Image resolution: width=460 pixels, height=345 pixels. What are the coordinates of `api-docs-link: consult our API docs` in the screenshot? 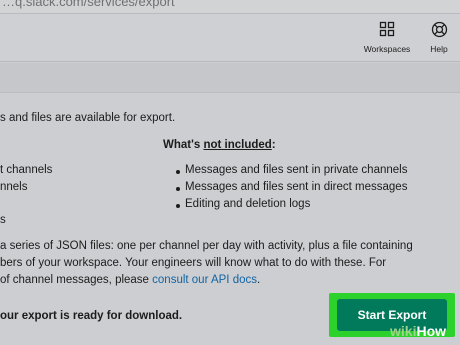 It's located at (204, 280).